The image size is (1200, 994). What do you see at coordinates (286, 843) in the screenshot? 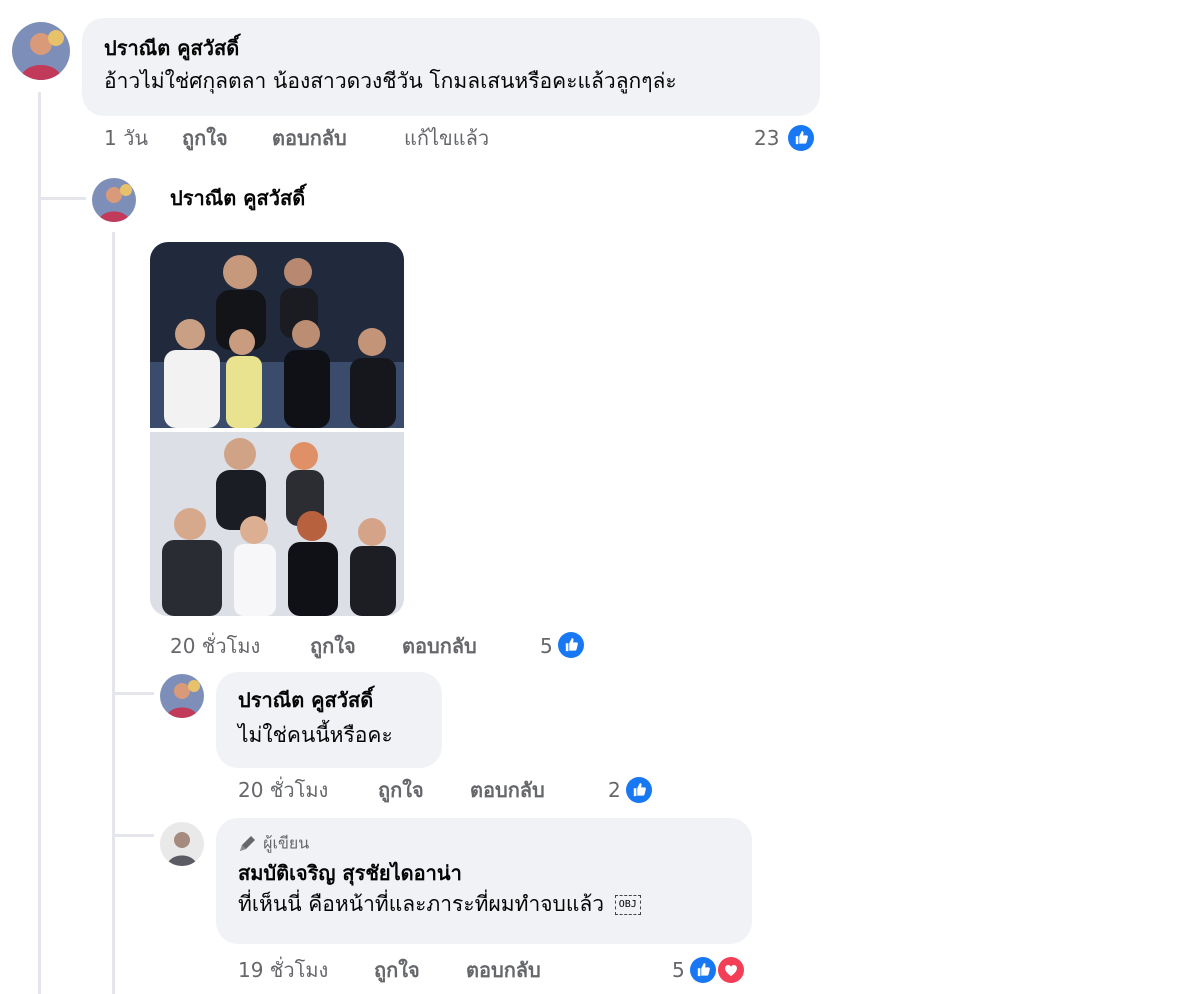
I see `author-badge-label: ผู้เขียน` at bounding box center [286, 843].